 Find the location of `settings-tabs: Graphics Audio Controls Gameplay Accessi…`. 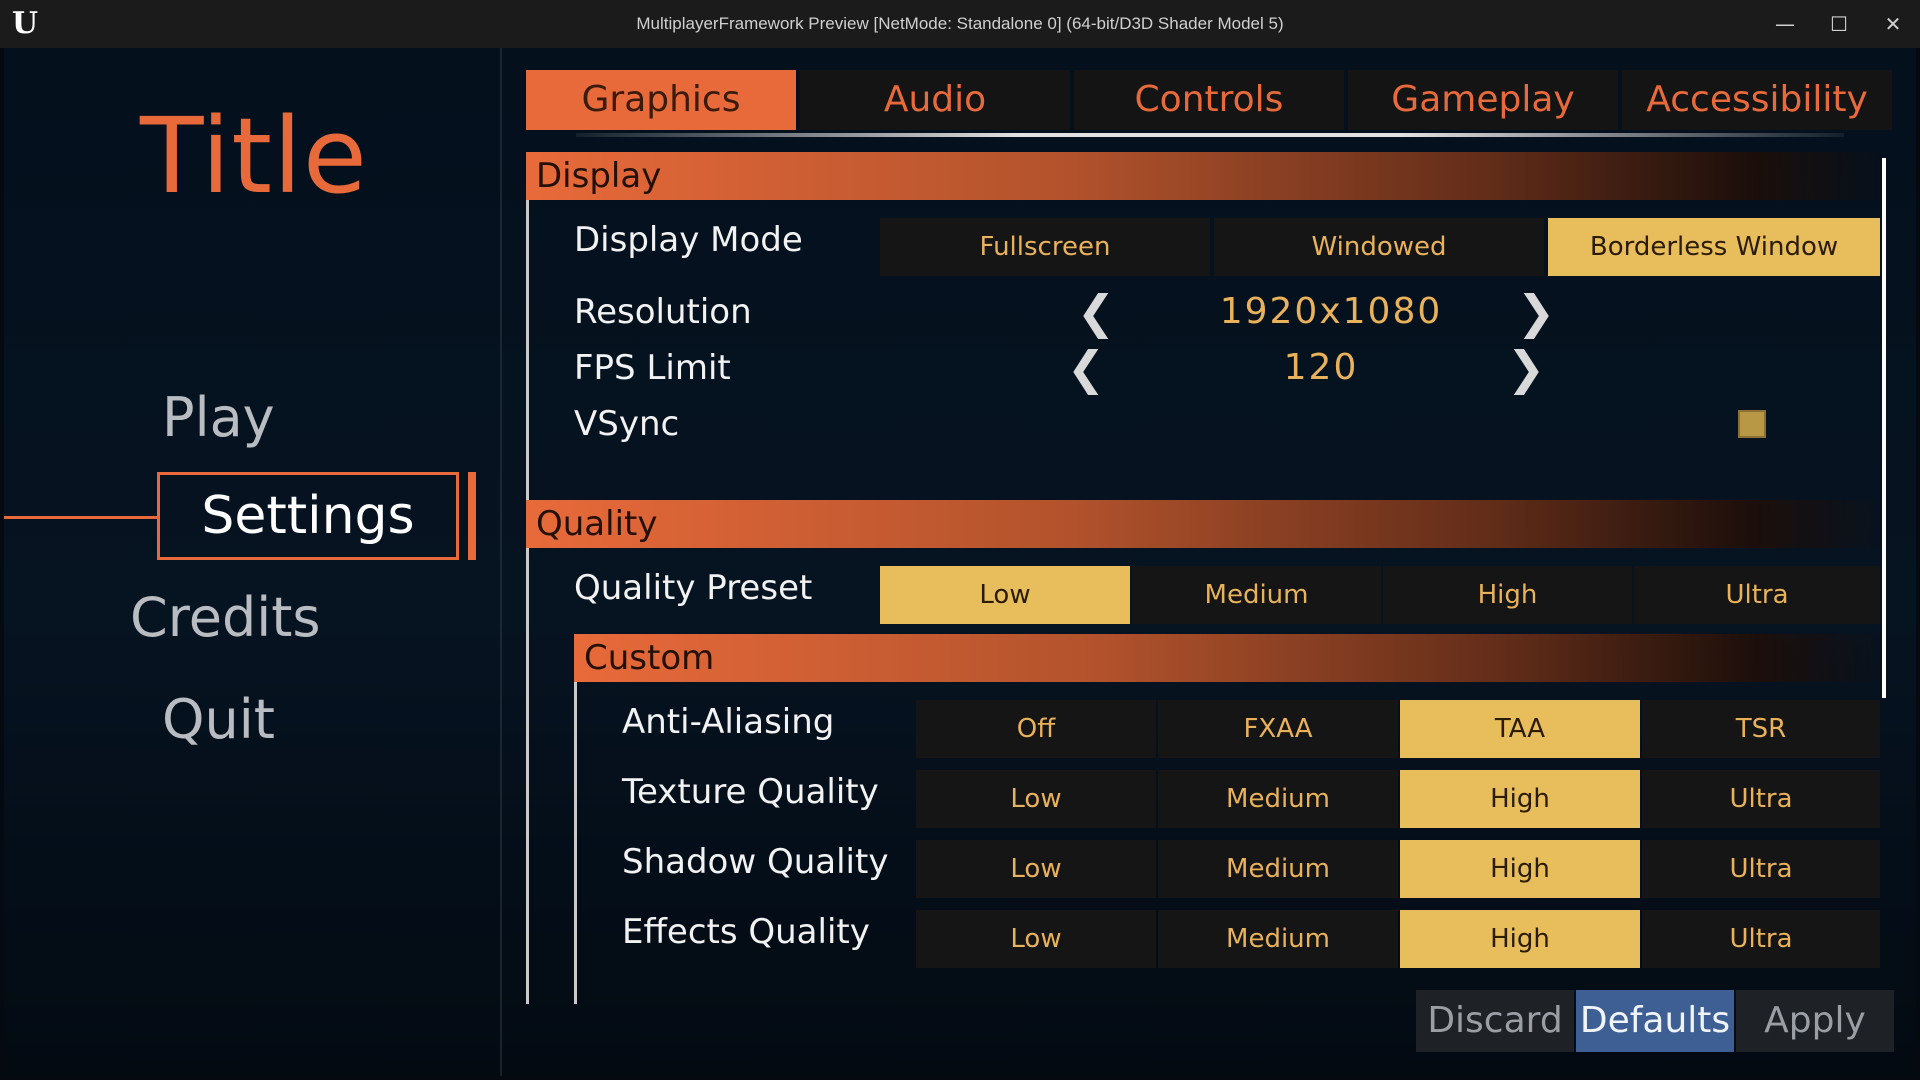

settings-tabs: Graphics Audio Controls Gameplay Accessi… is located at coordinates (1211, 100).